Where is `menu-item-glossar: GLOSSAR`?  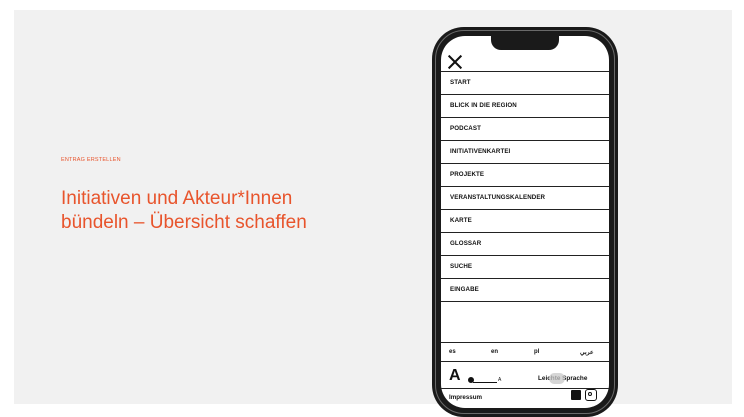 menu-item-glossar: GLOSSAR is located at coordinates (525, 244).